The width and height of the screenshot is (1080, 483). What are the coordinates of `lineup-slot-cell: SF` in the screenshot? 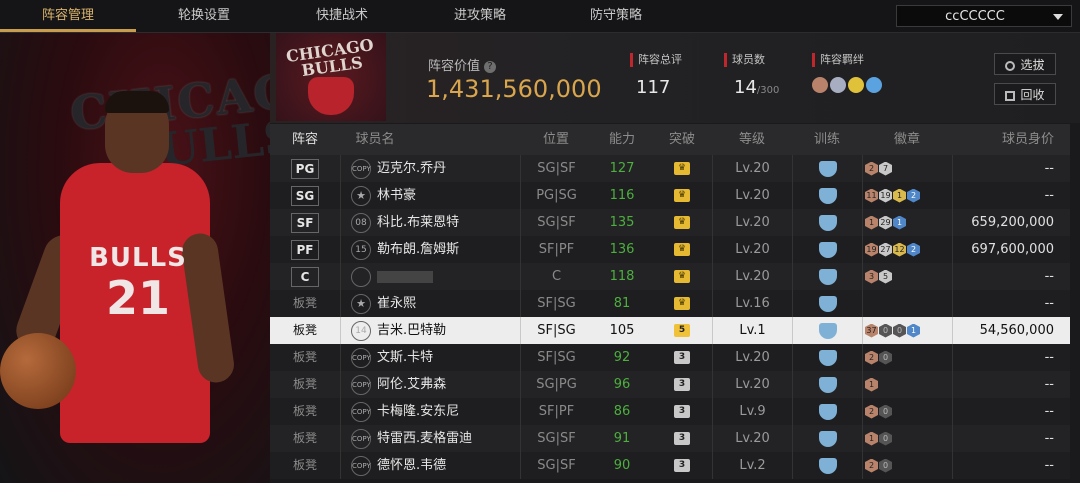 It's located at (305, 222).